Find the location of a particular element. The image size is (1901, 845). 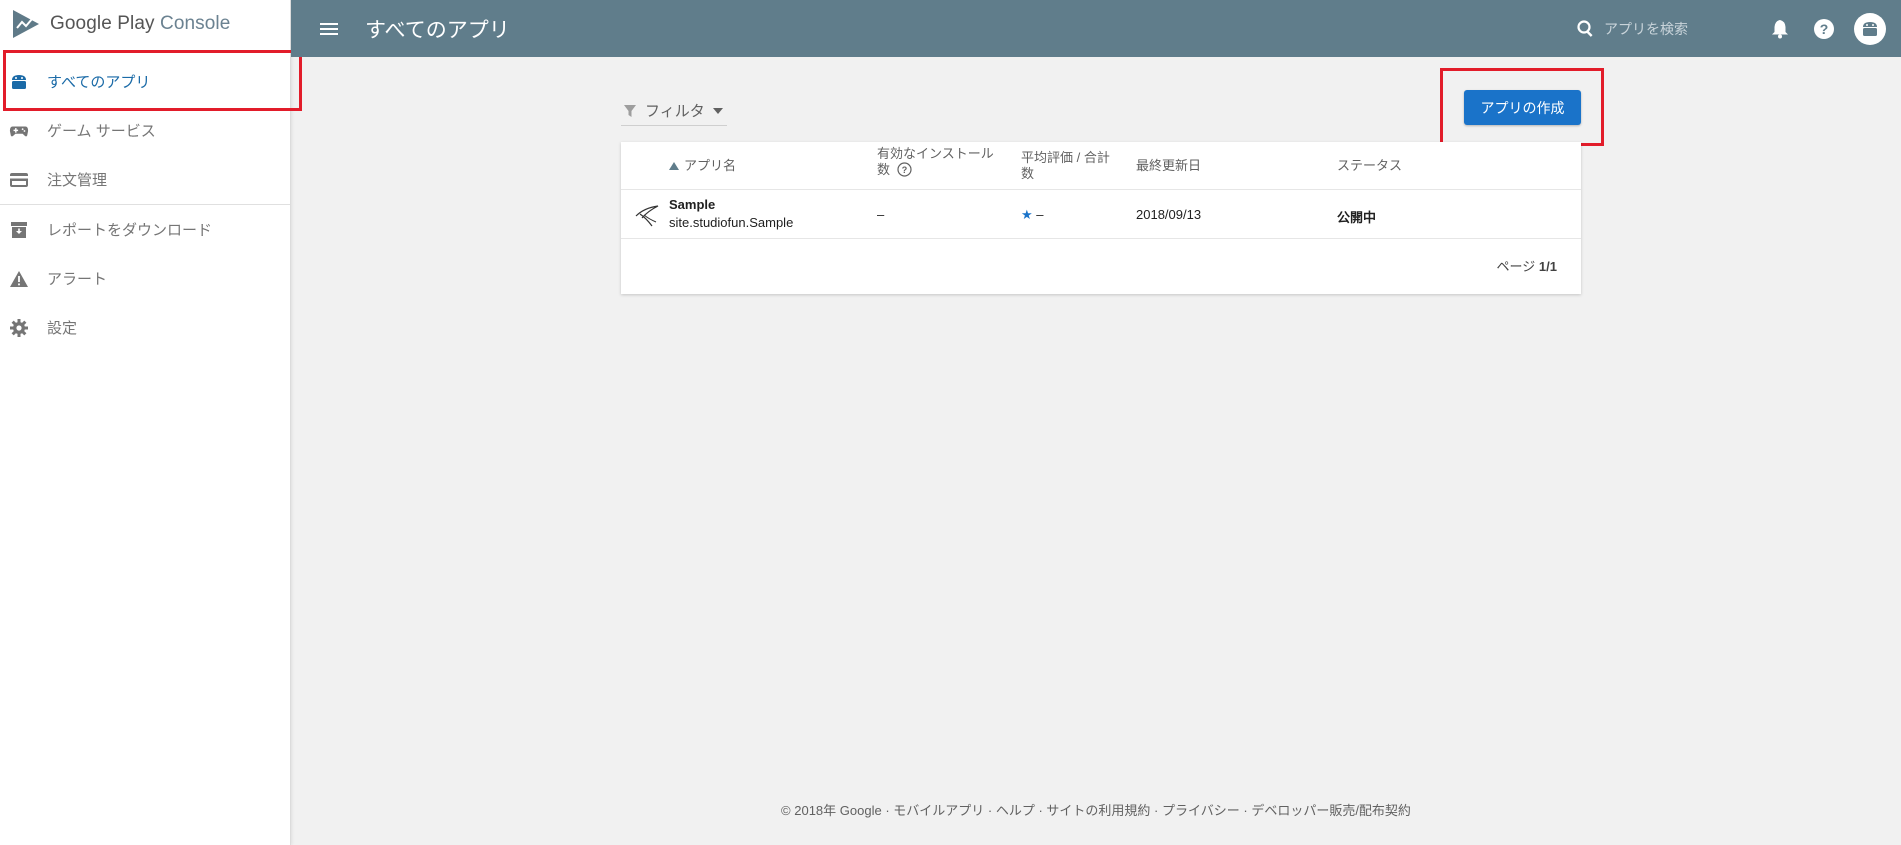

sidebar-item-download-reports: レポートをダウンロード is located at coordinates (145, 229).